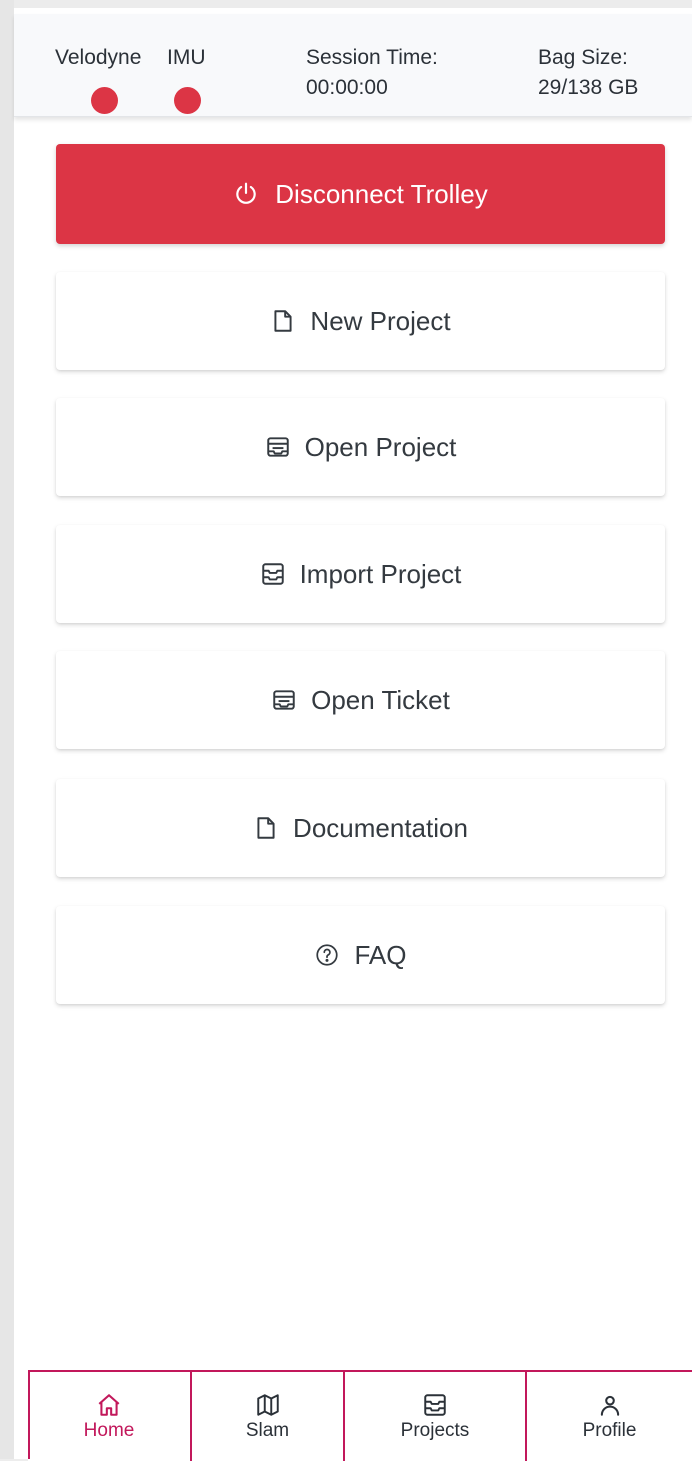 This screenshot has height=1461, width=692. What do you see at coordinates (380, 320) in the screenshot?
I see `new-project-label: New Project` at bounding box center [380, 320].